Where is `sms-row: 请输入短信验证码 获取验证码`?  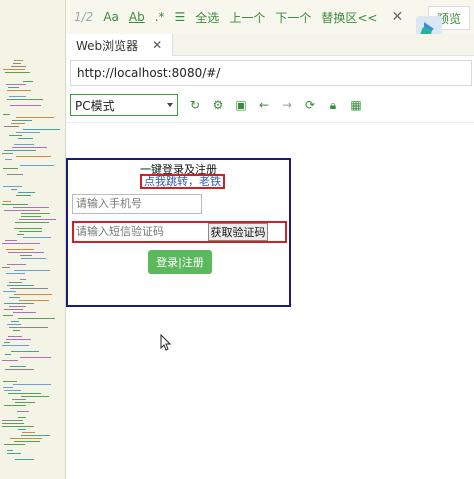 sms-row: 请输入短信验证码 获取验证码 is located at coordinates (179, 232).